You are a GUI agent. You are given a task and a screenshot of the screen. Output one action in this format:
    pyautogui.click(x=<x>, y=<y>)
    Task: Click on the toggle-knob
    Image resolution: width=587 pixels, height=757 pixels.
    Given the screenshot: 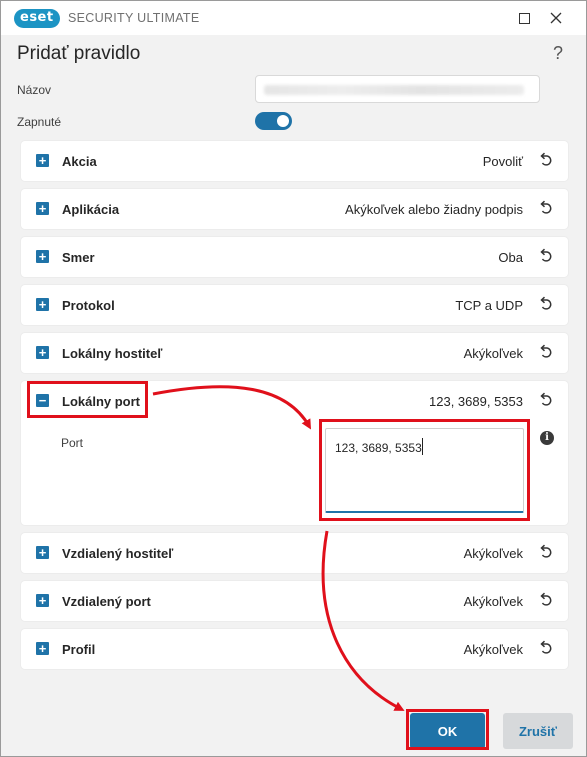 What is the action you would take?
    pyautogui.click(x=283, y=121)
    